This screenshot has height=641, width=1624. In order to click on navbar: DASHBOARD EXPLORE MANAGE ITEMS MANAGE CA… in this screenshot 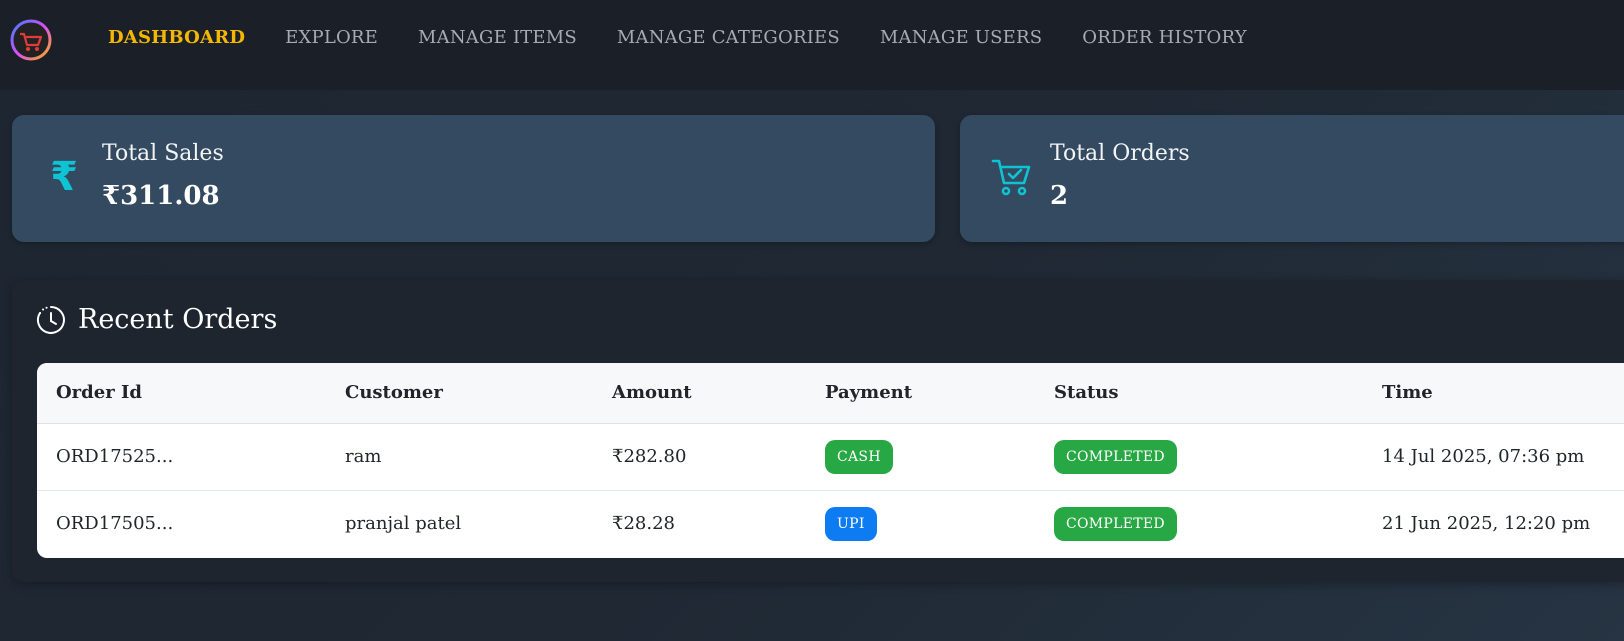, I will do `click(812, 45)`.